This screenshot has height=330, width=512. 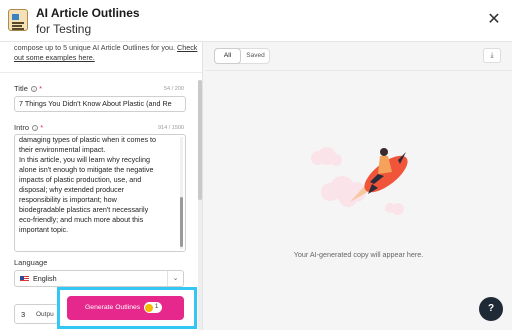 What do you see at coordinates (171, 128) in the screenshot?
I see `intro-counter: 914 / 1500` at bounding box center [171, 128].